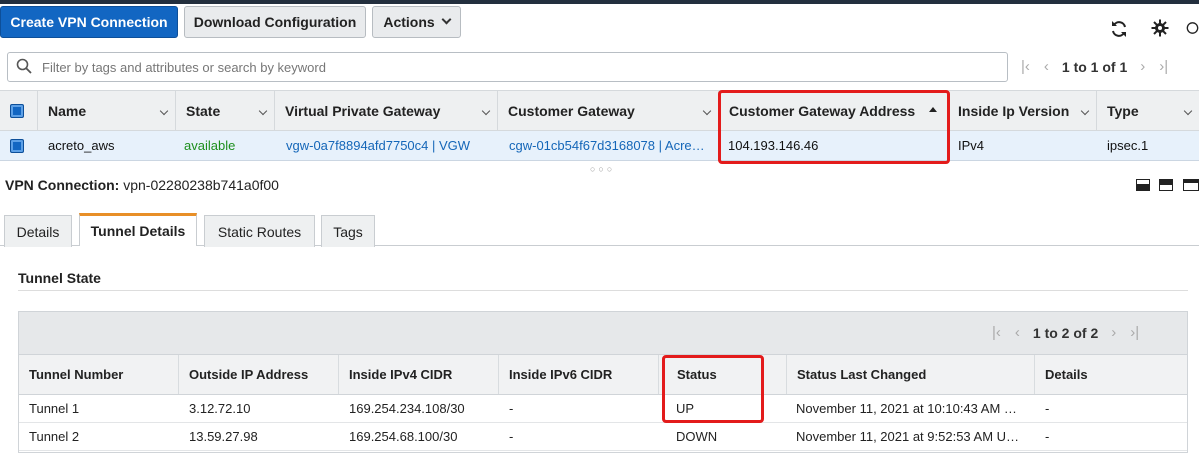 The width and height of the screenshot is (1199, 474). Describe the element at coordinates (1022, 110) in the screenshot. I see `col-ip-version: Inside Ip Version` at that location.